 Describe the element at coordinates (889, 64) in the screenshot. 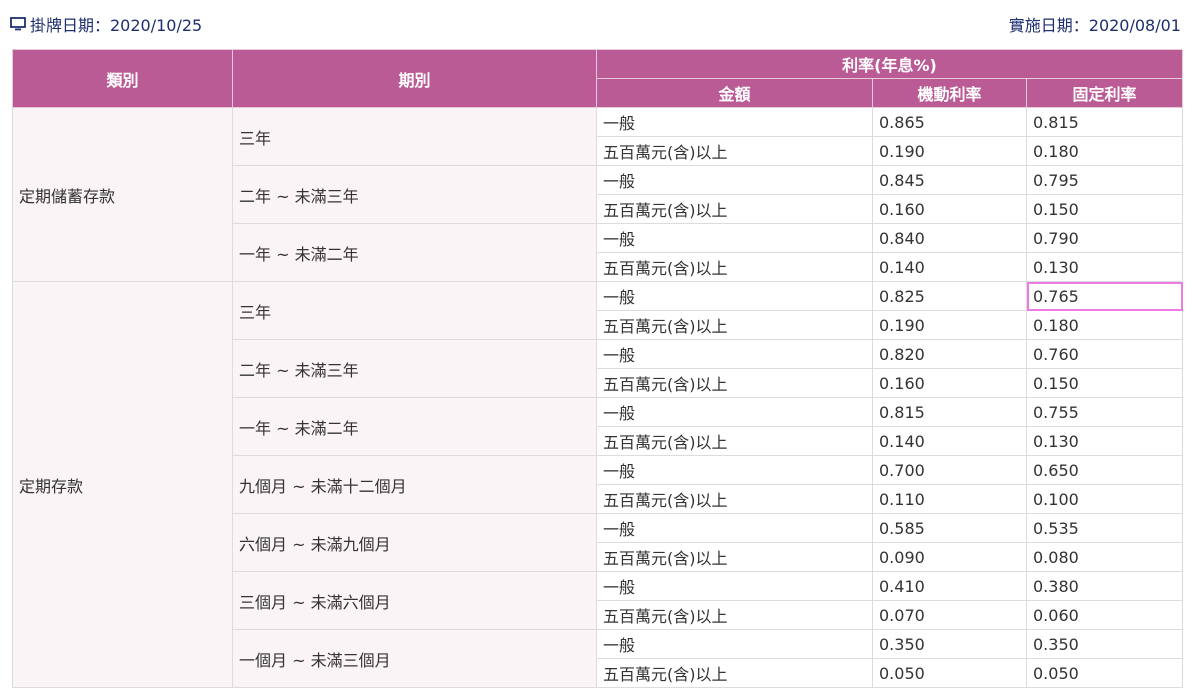

I see `header-rate-group: 利率(年息%)` at that location.